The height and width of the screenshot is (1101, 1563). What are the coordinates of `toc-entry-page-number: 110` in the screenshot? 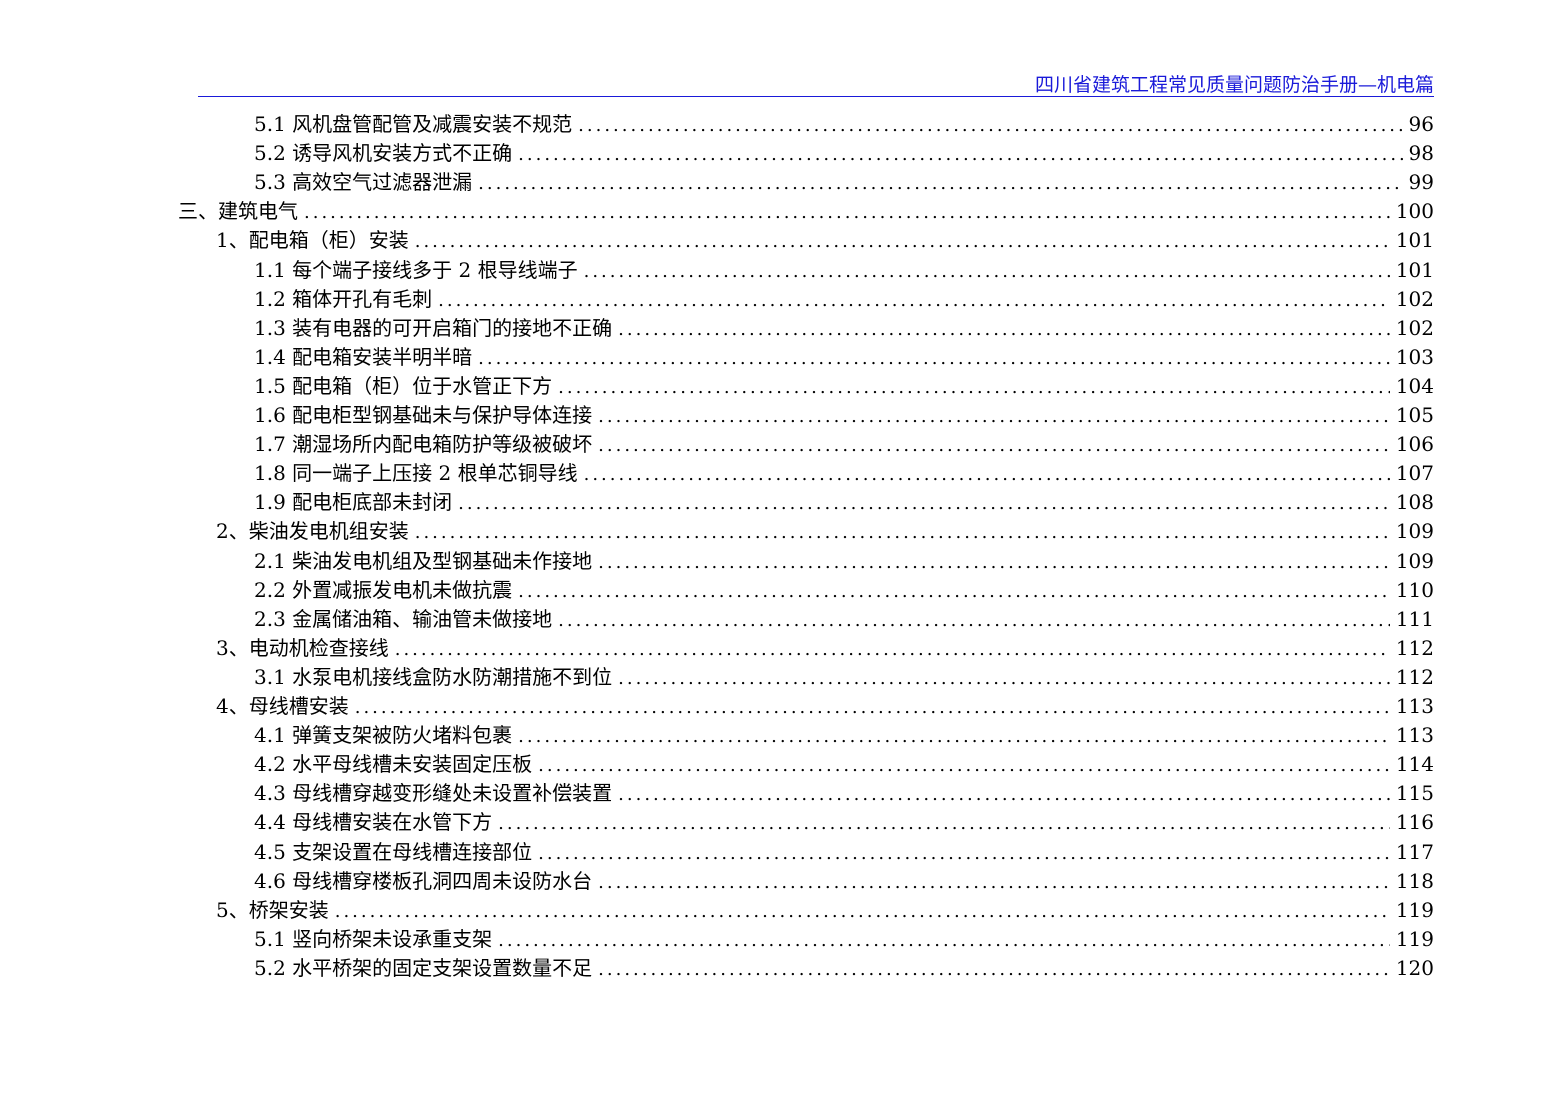 It's located at (1414, 589).